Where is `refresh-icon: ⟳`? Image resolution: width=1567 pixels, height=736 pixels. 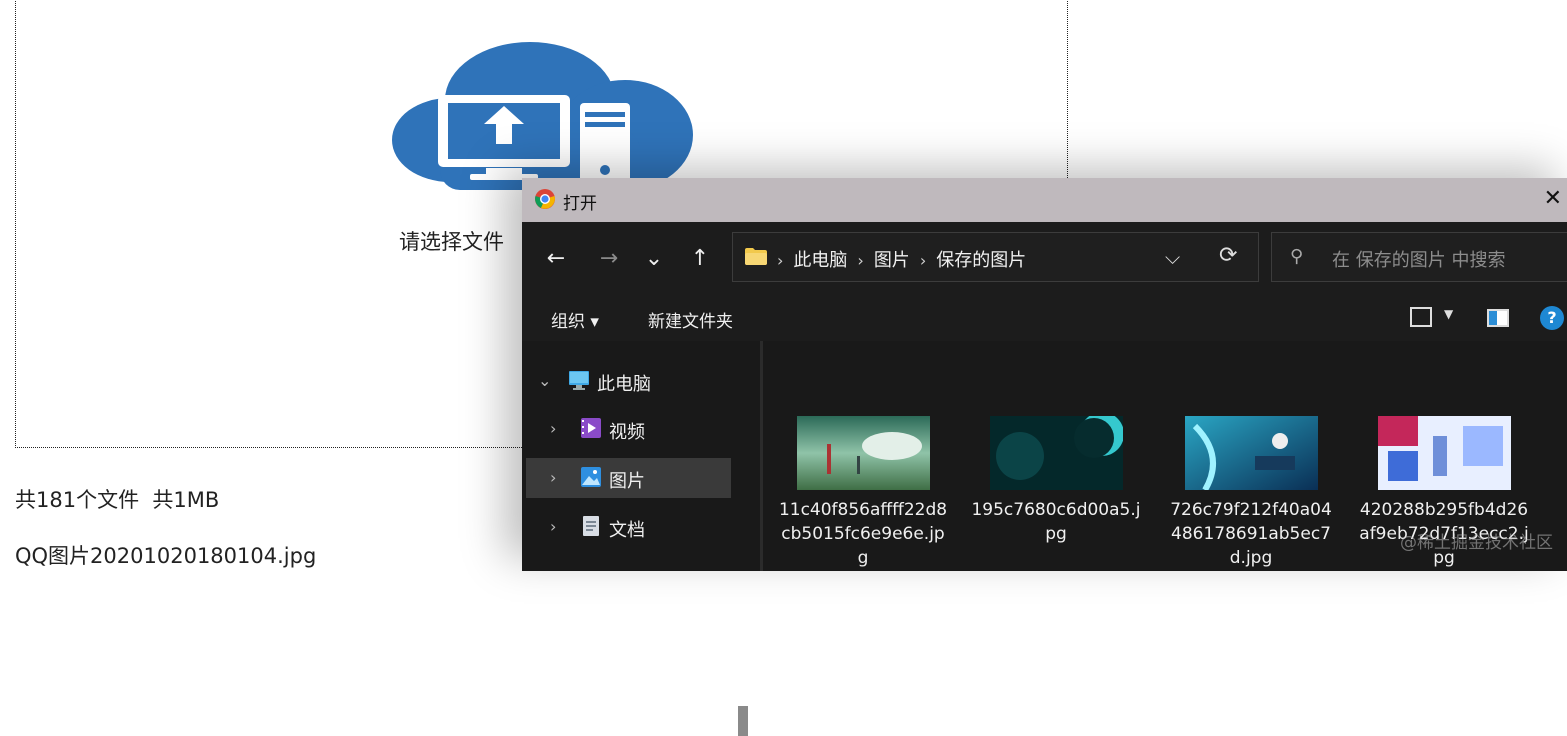
refresh-icon: ⟳ is located at coordinates (1228, 255).